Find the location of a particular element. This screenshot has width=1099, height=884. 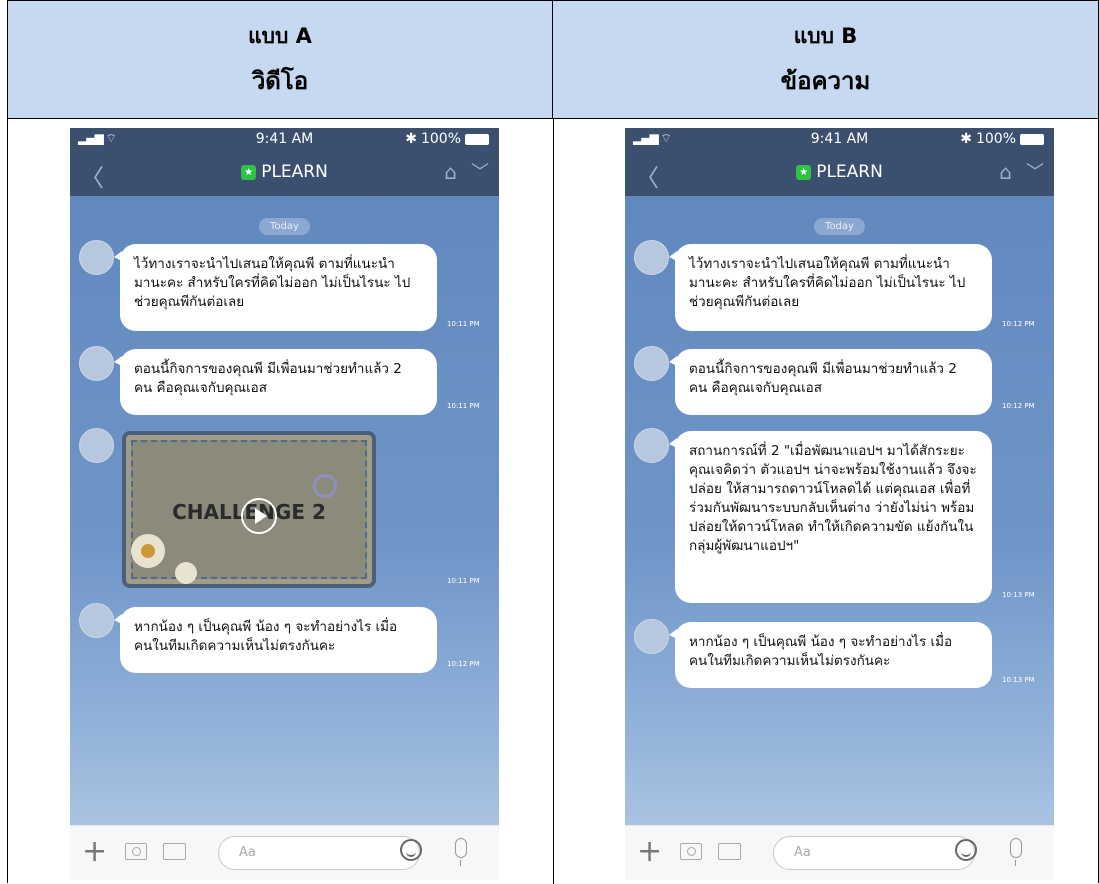

column-a-label: แบบ A is located at coordinates (280, 35).